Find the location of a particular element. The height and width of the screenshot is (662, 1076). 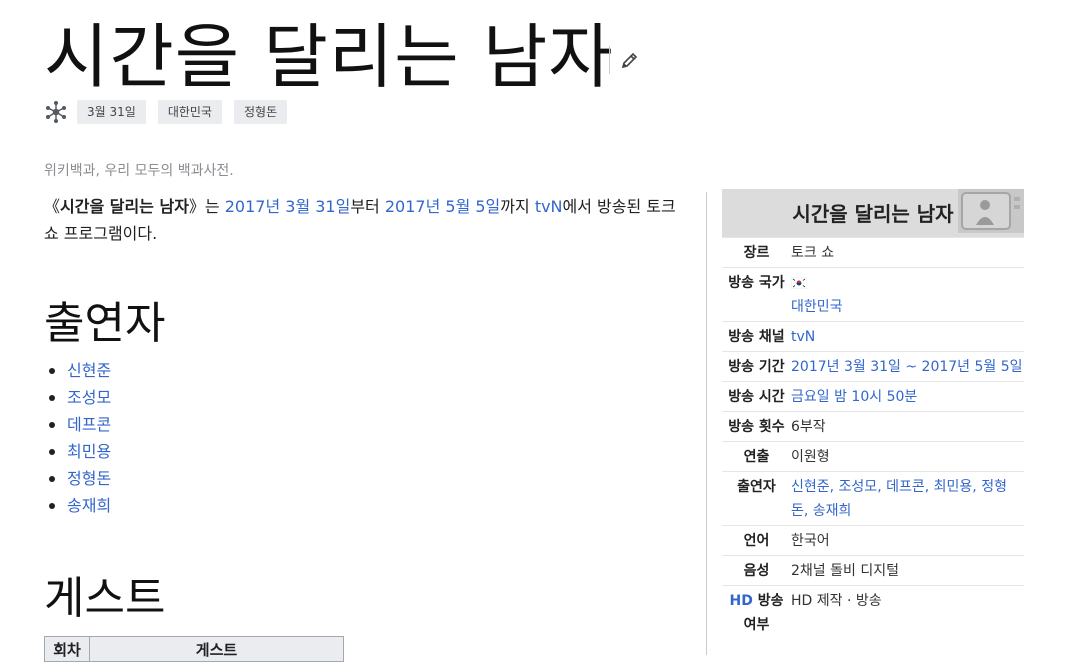

infobox-row-cast: 출연자 신현준, 조성모, 데프콘, 최민용, 정형돈, 송재희 is located at coordinates (873, 498).